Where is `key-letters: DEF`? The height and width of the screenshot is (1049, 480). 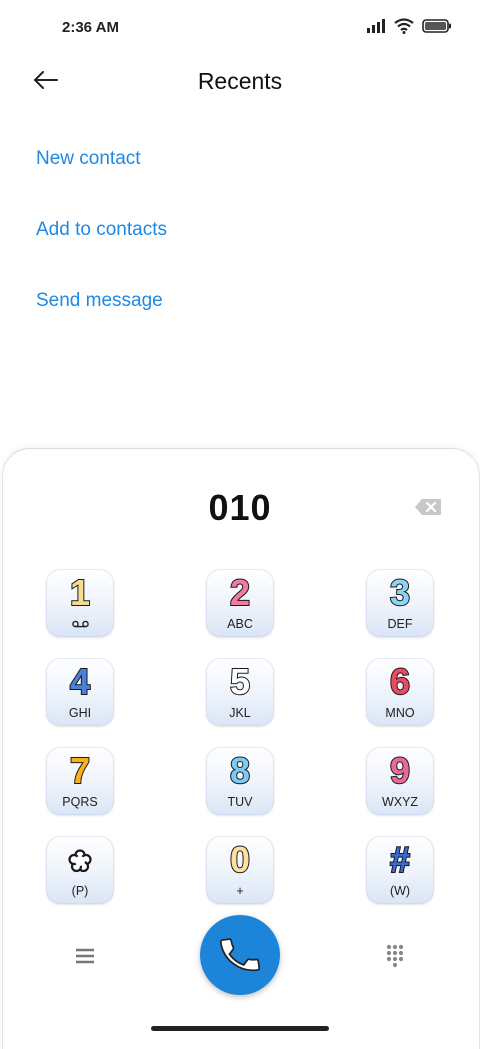 key-letters: DEF is located at coordinates (400, 624).